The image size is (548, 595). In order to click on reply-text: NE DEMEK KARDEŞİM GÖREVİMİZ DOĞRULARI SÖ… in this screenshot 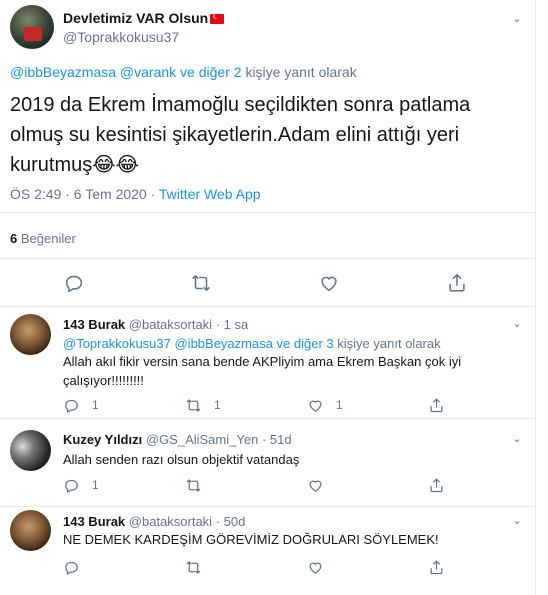, I will do `click(251, 539)`.